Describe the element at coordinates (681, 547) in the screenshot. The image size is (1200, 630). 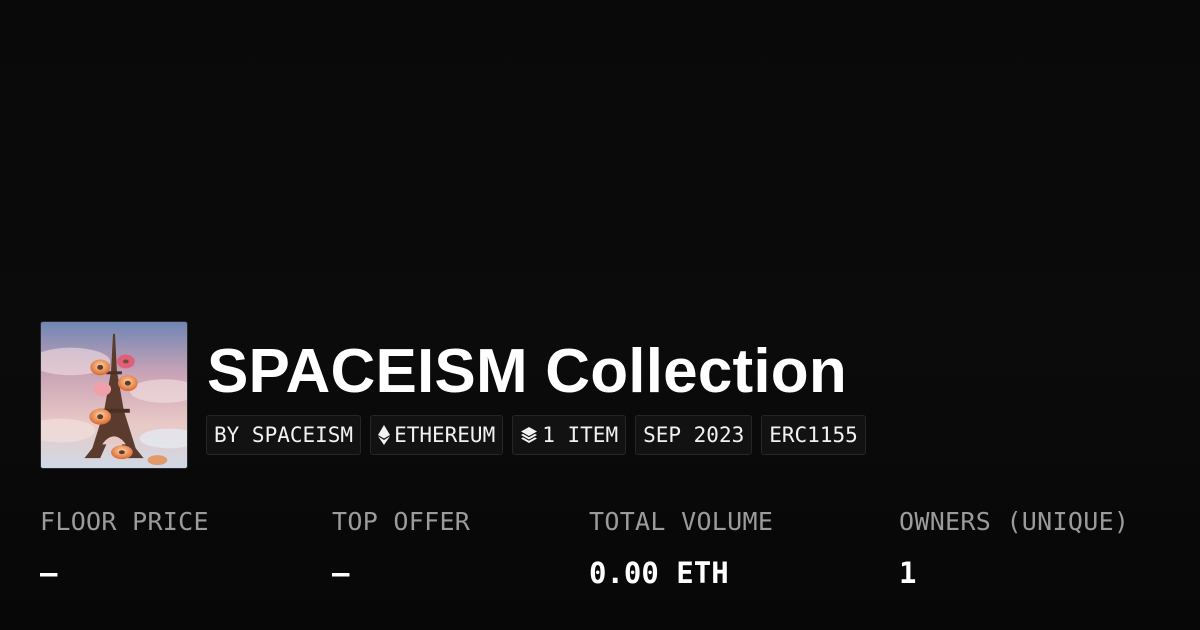
I see `total-volume-stat: TOTAL VOLUME 0.00 ETH` at that location.